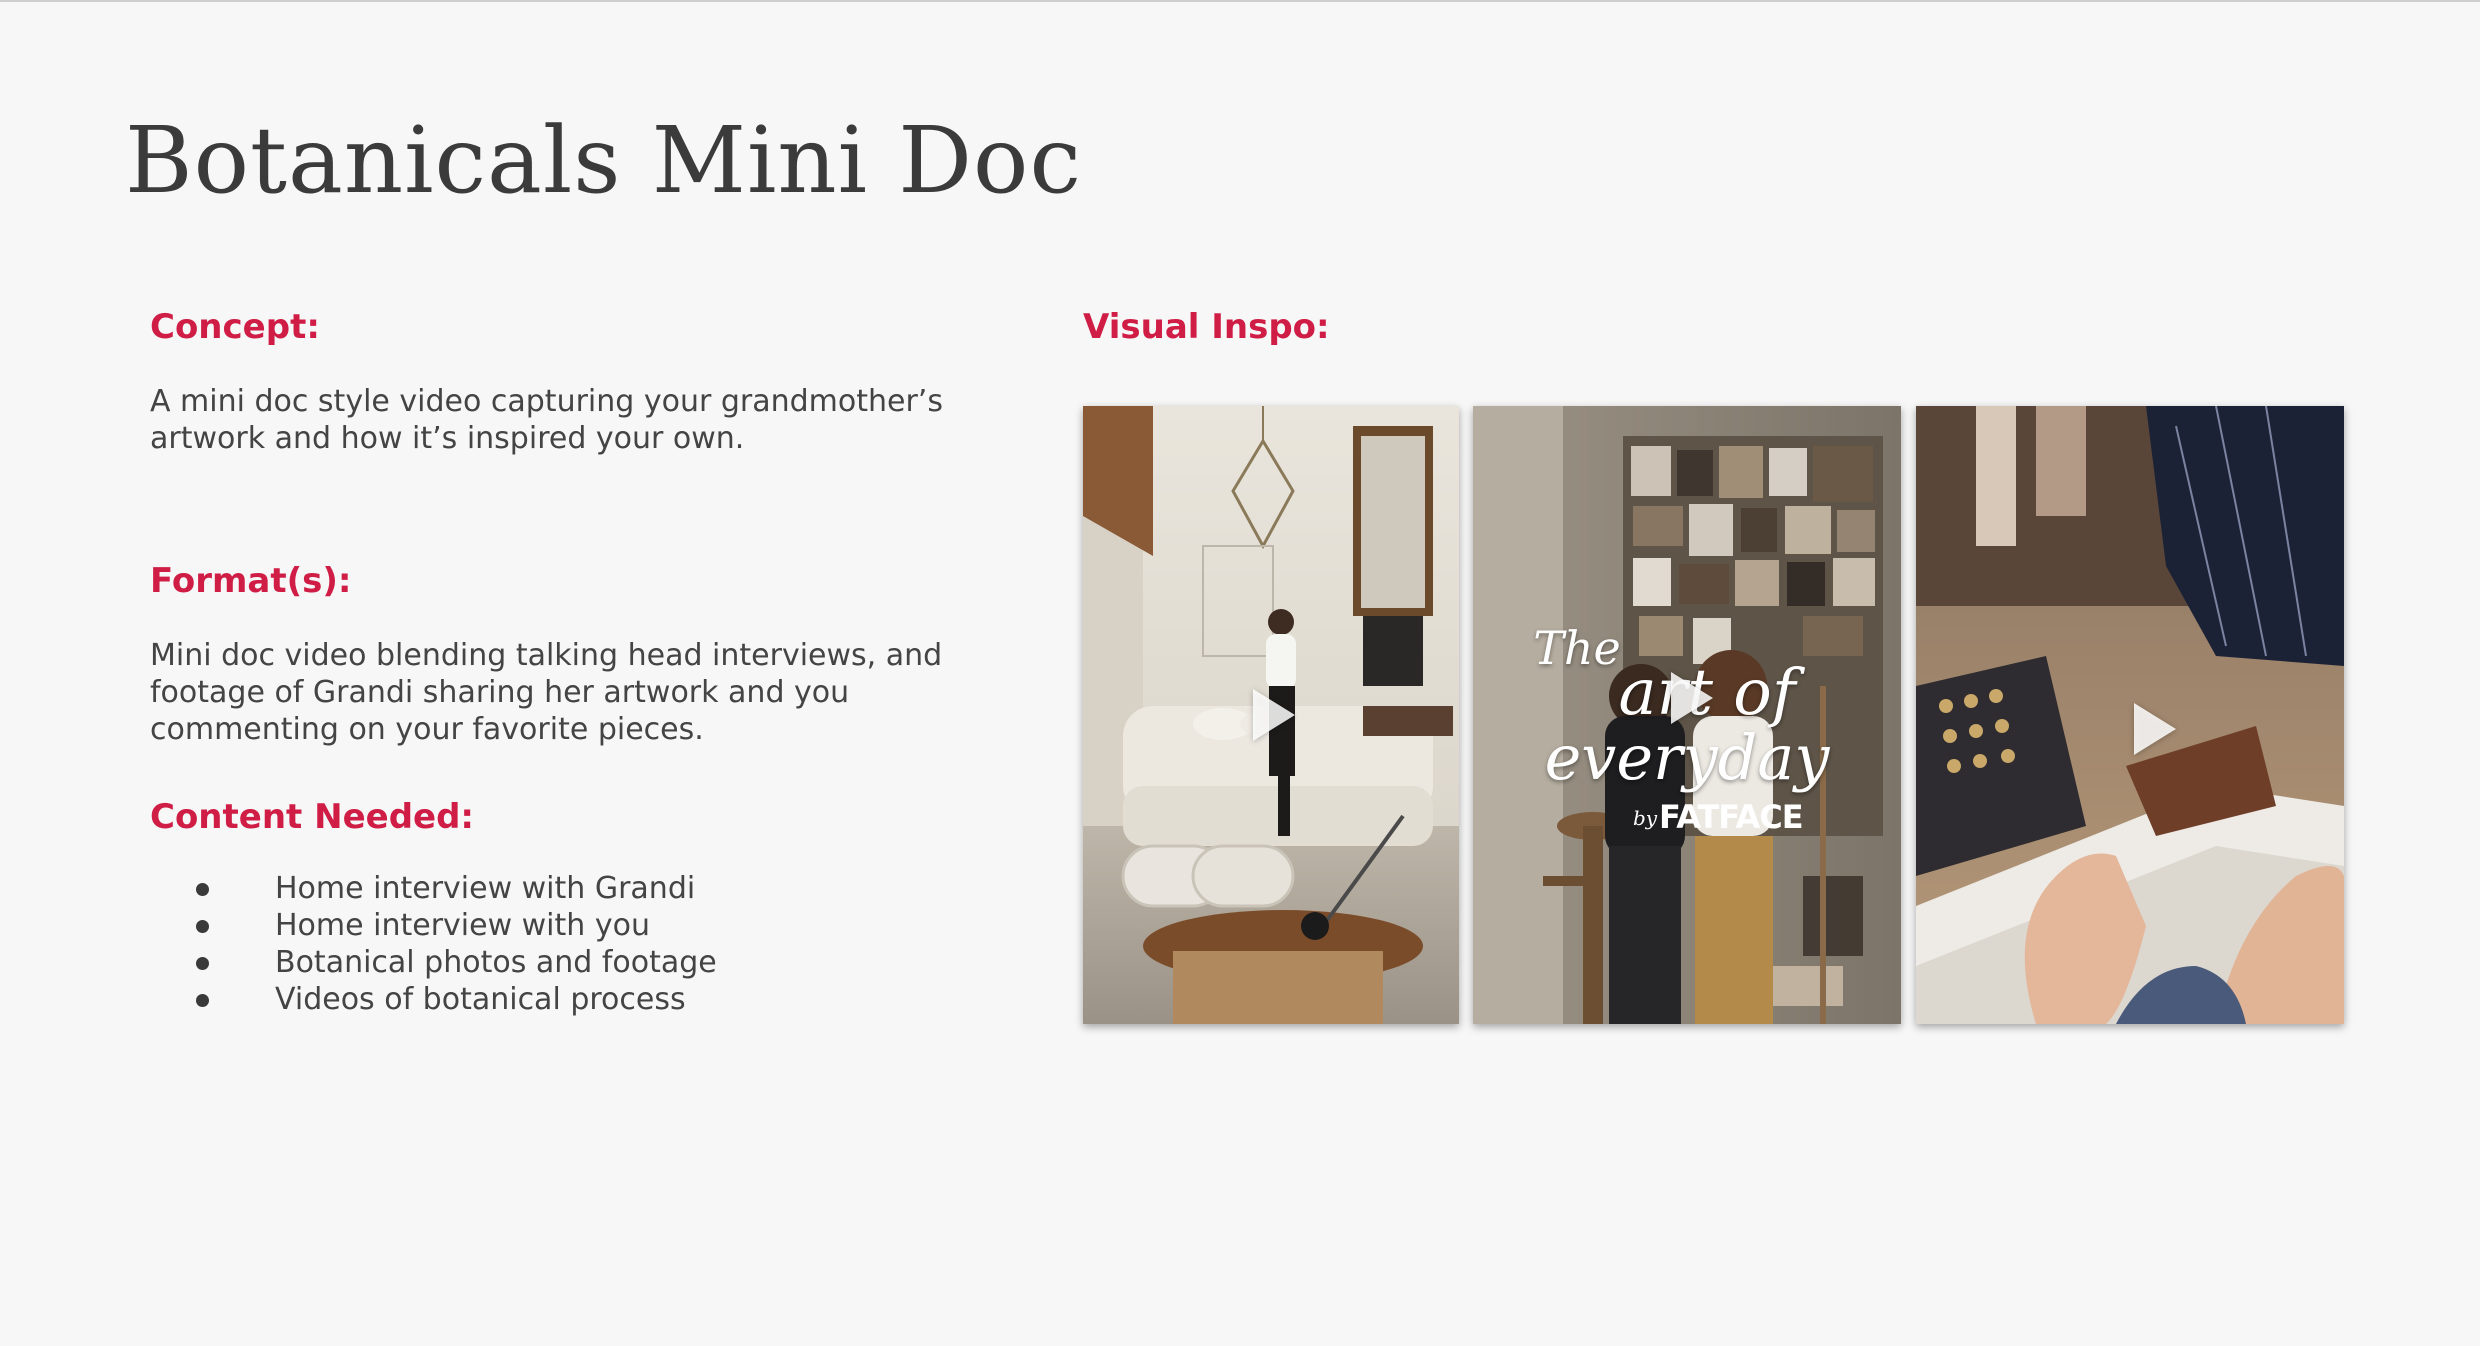 The image size is (2480, 1346). I want to click on list-item: Botanical photos and footage, so click(433, 962).